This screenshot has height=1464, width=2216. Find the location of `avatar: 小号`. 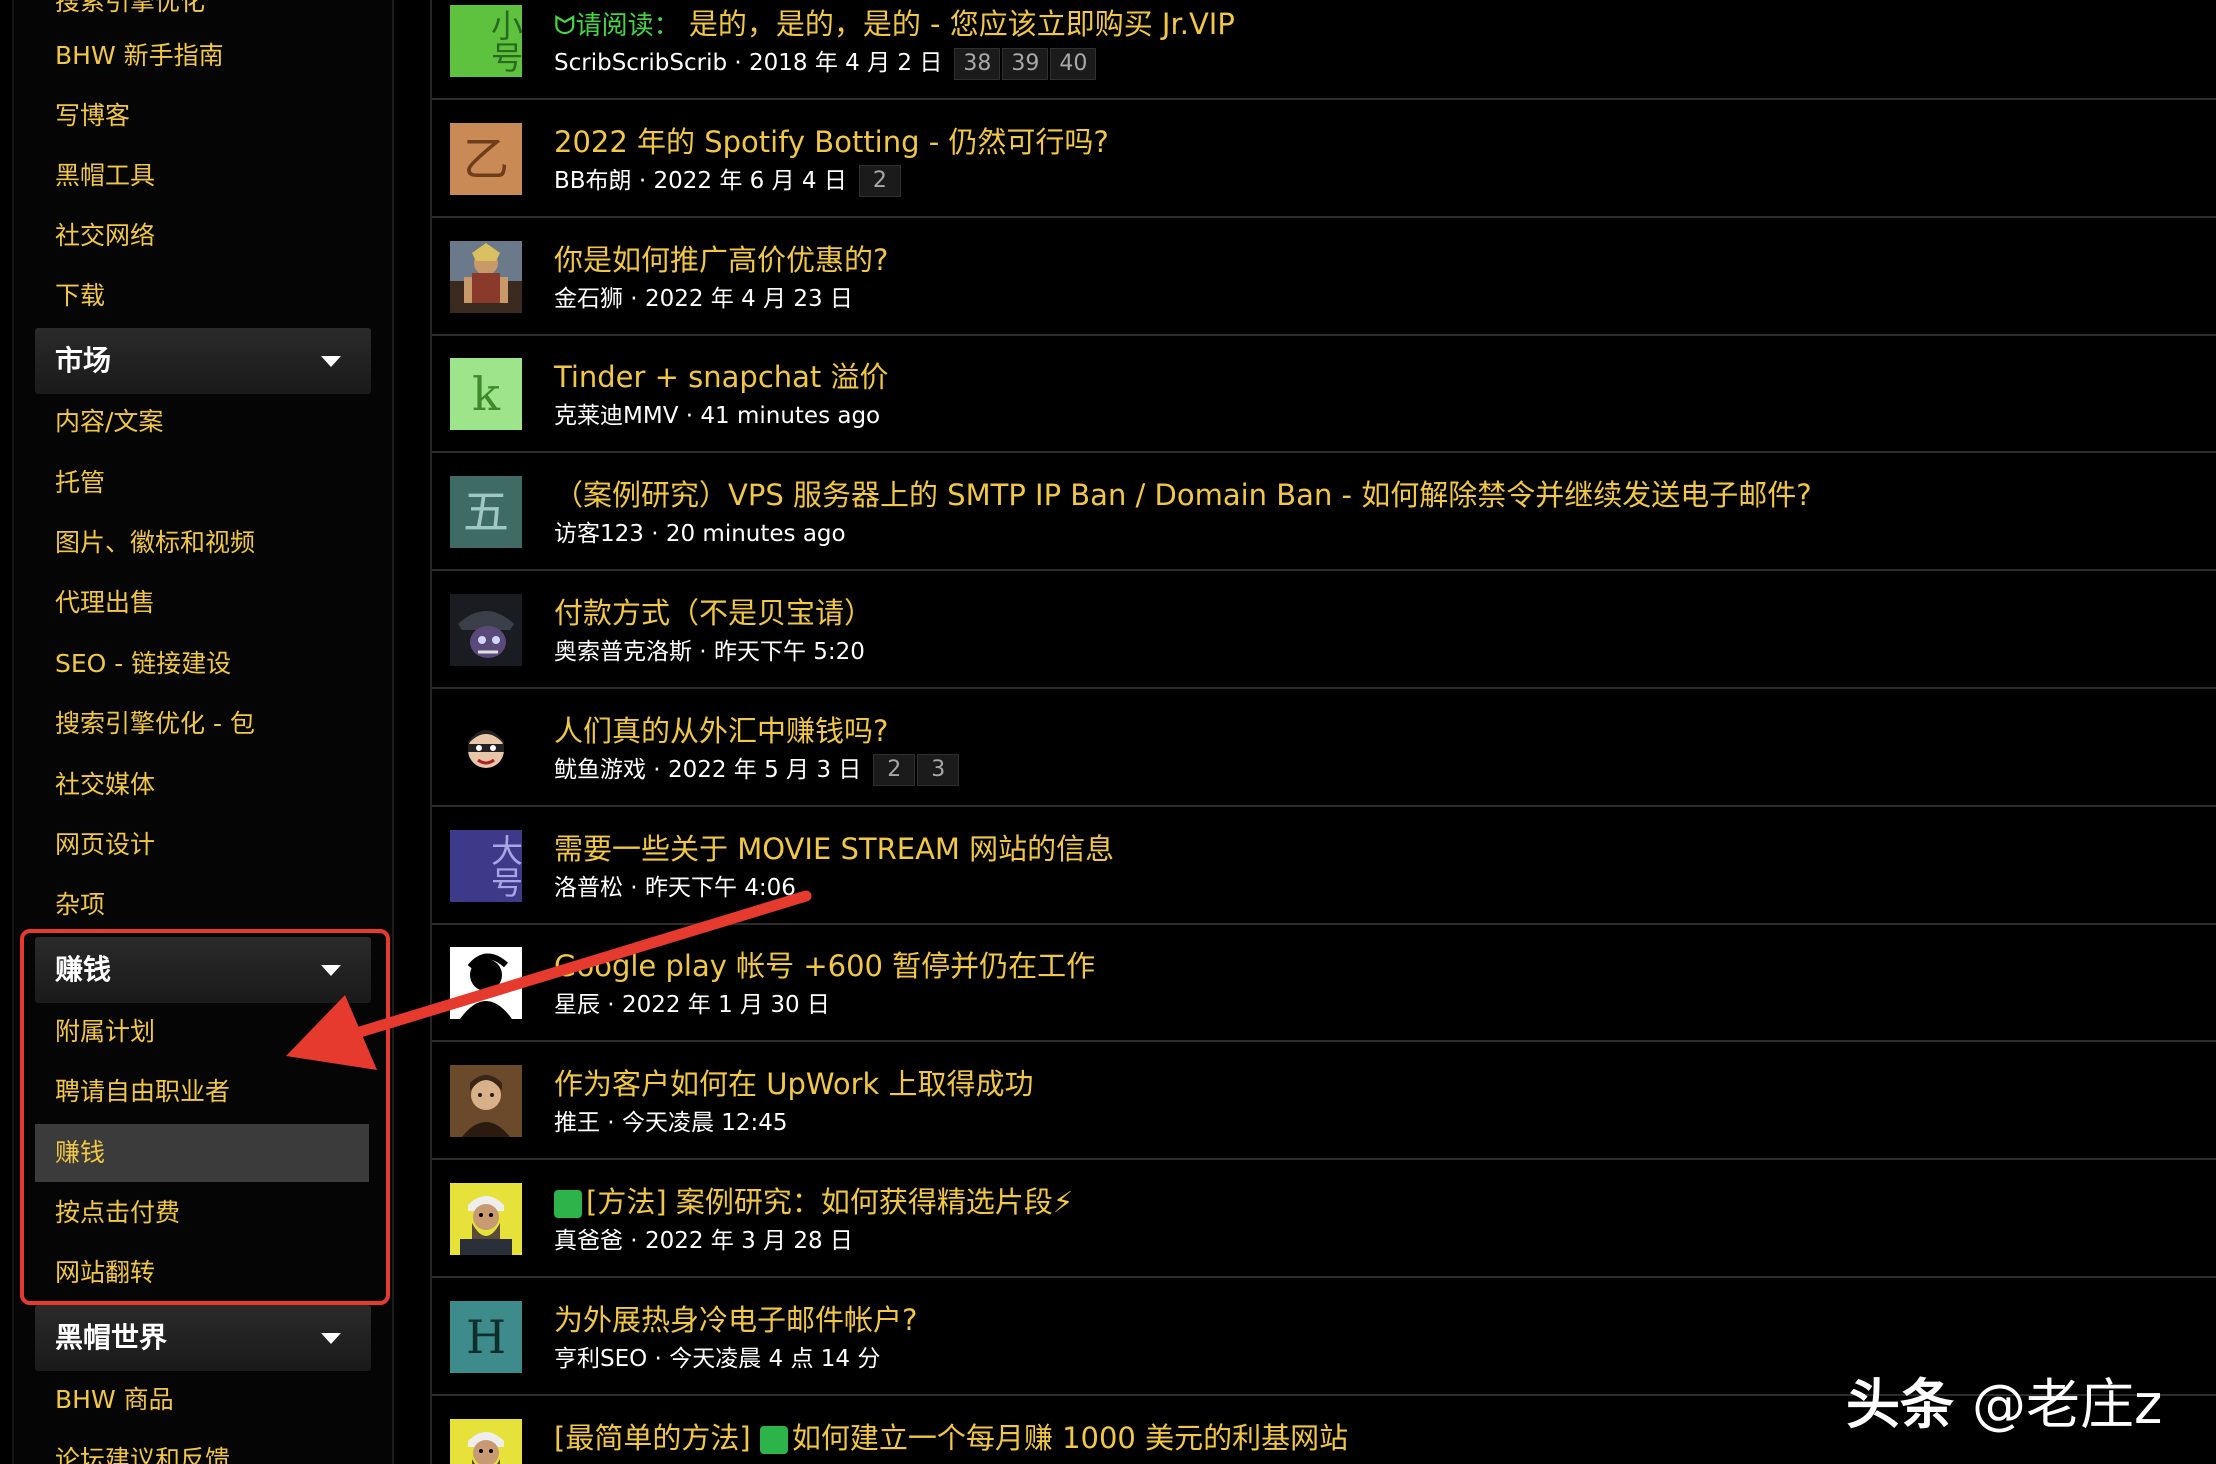

avatar: 小号 is located at coordinates (486, 41).